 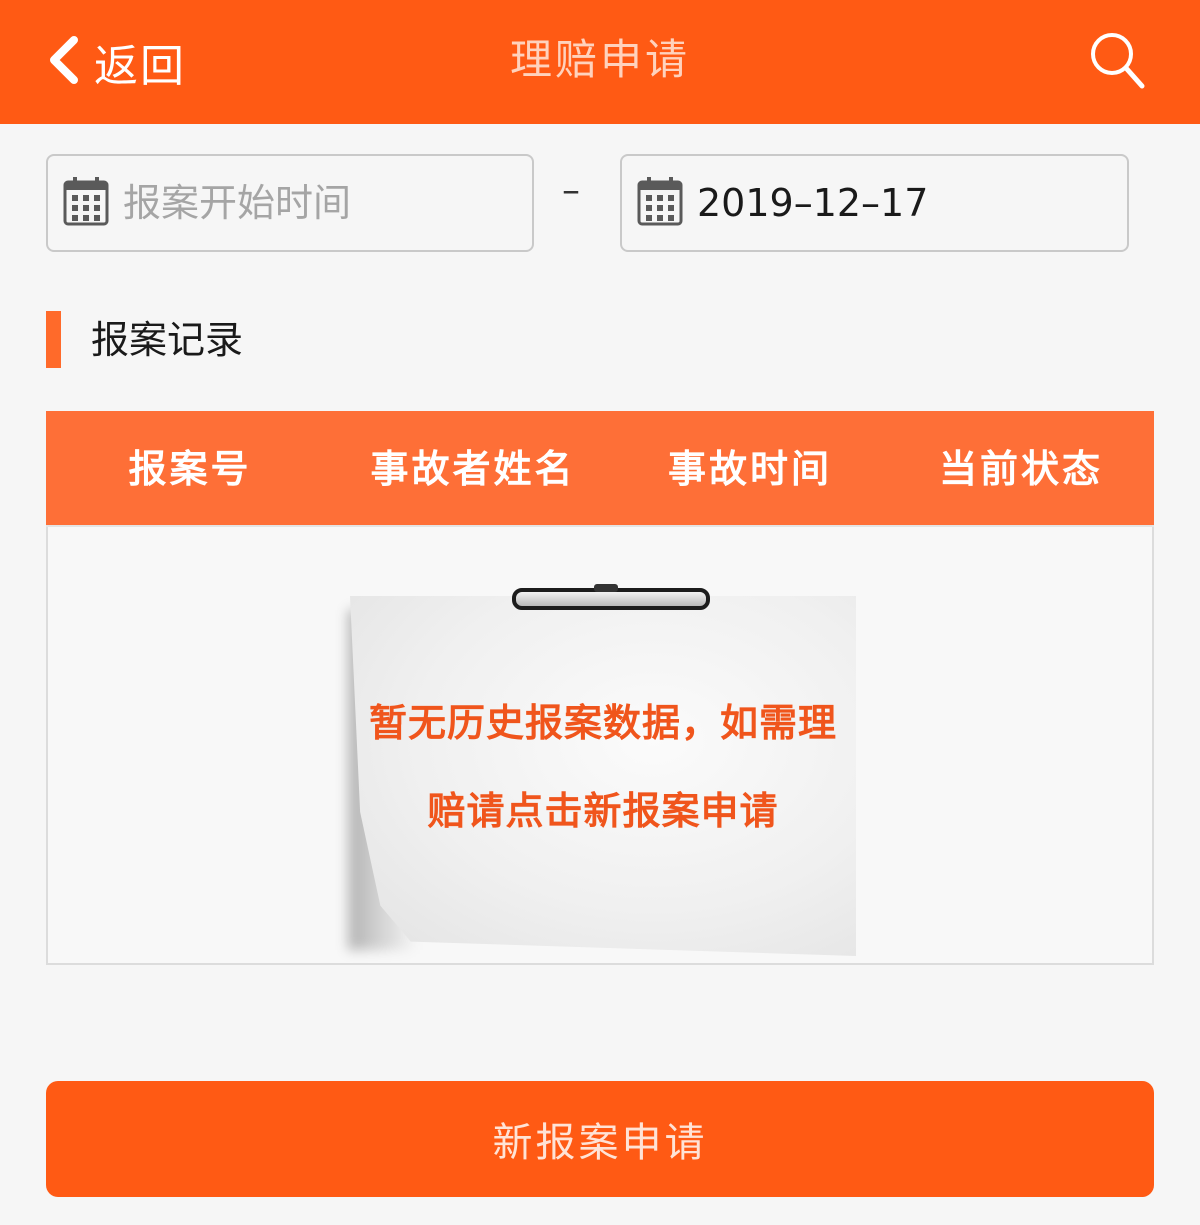 I want to click on empty-state-message-line-1: 暂无历史报案数据，如需理, so click(x=602, y=723).